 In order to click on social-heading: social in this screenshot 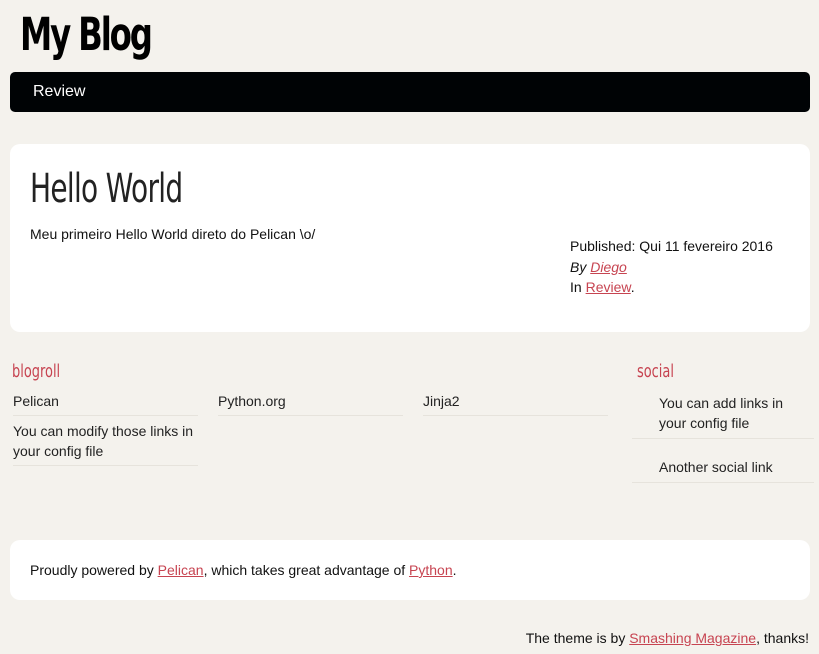, I will do `click(655, 371)`.